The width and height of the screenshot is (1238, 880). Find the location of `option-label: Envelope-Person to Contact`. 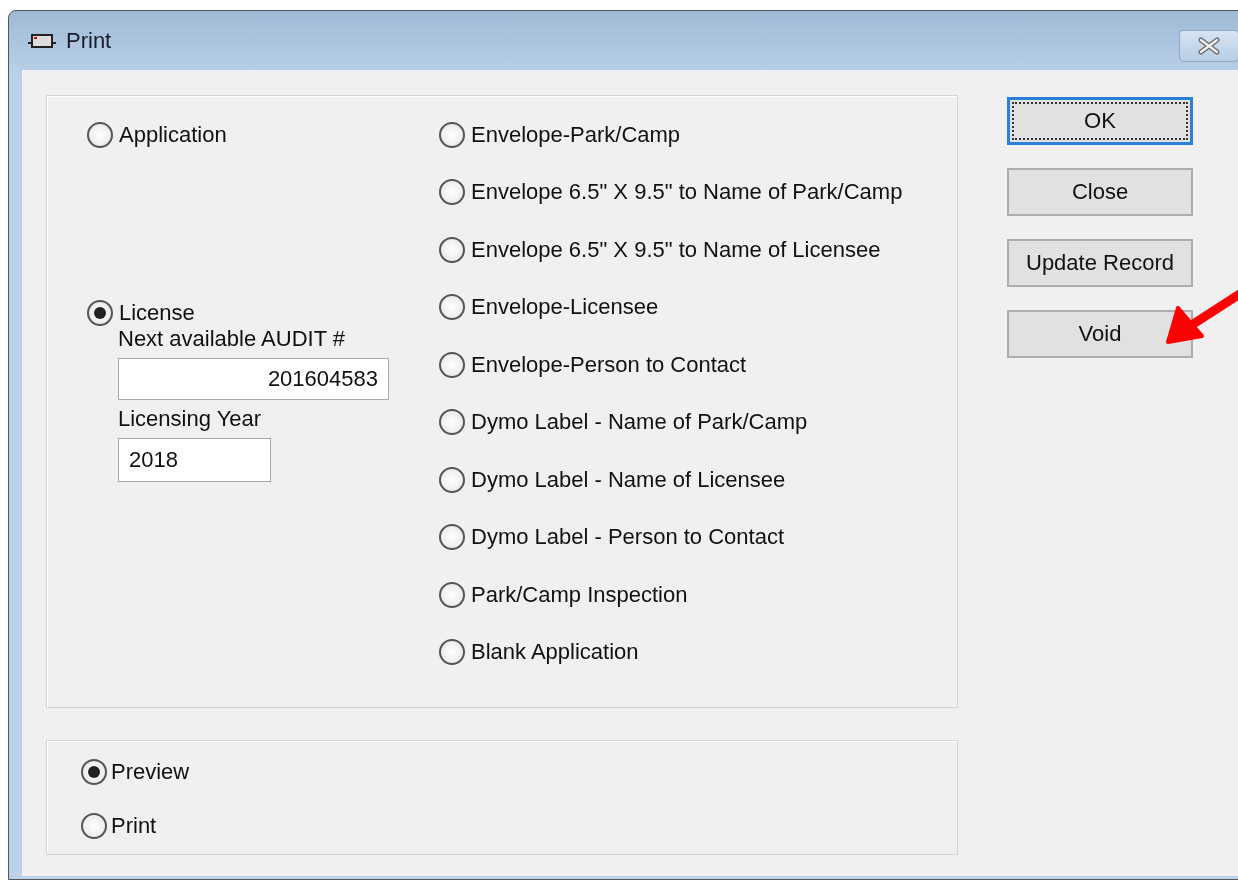

option-label: Envelope-Person to Contact is located at coordinates (609, 364).